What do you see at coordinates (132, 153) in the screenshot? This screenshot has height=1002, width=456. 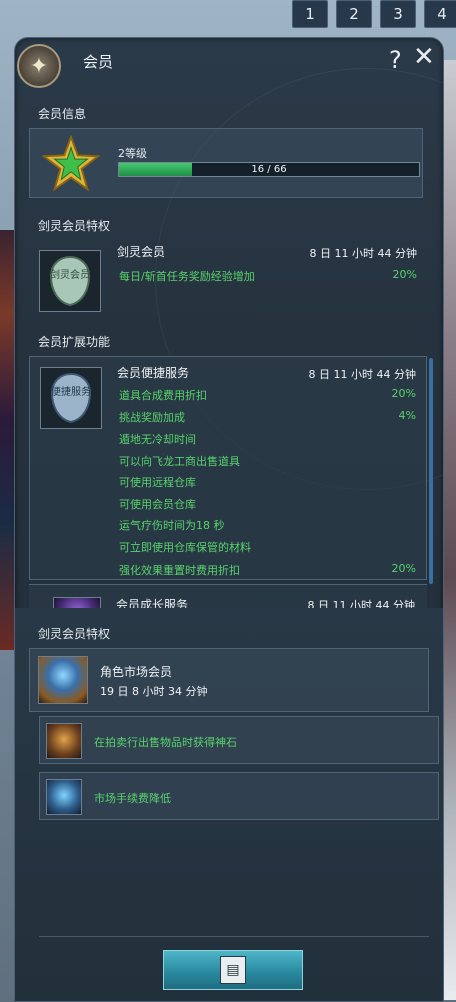 I see `member-level: 2等级` at bounding box center [132, 153].